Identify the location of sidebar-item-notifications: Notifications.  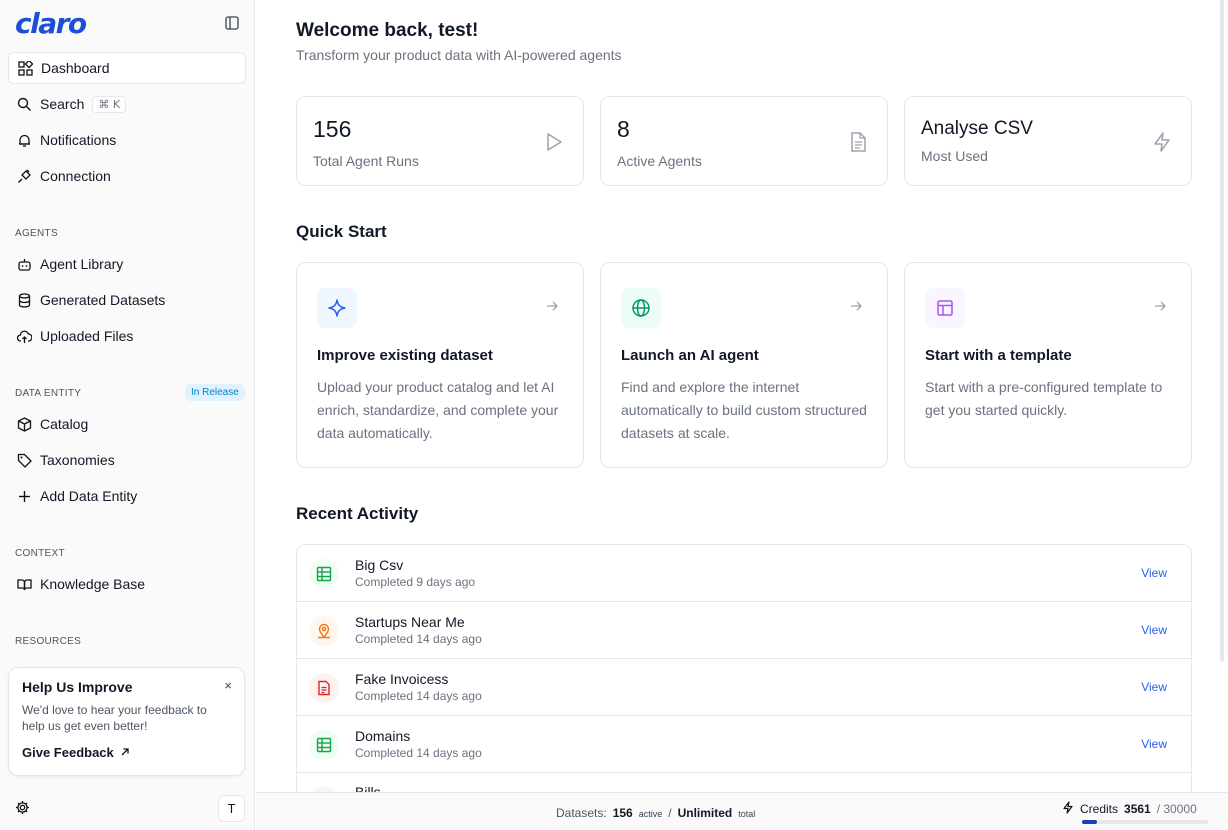
(127, 140).